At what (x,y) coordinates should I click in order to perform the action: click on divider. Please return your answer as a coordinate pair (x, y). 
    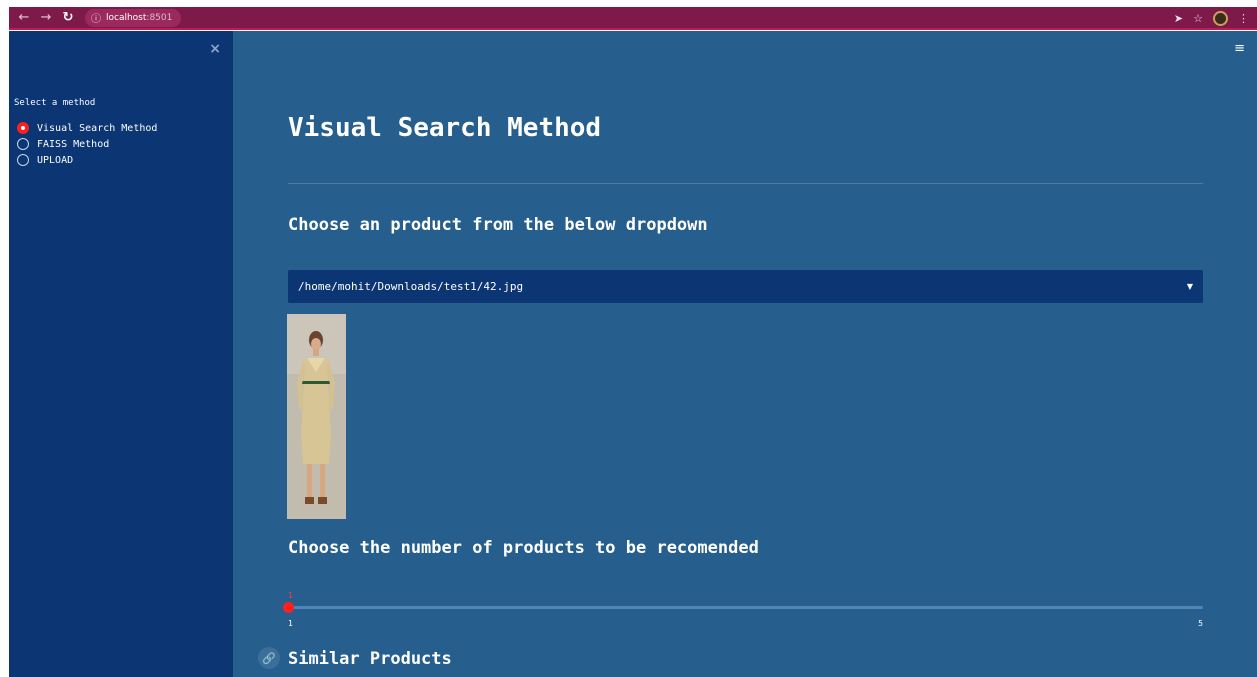
    Looking at the image, I should click on (745, 183).